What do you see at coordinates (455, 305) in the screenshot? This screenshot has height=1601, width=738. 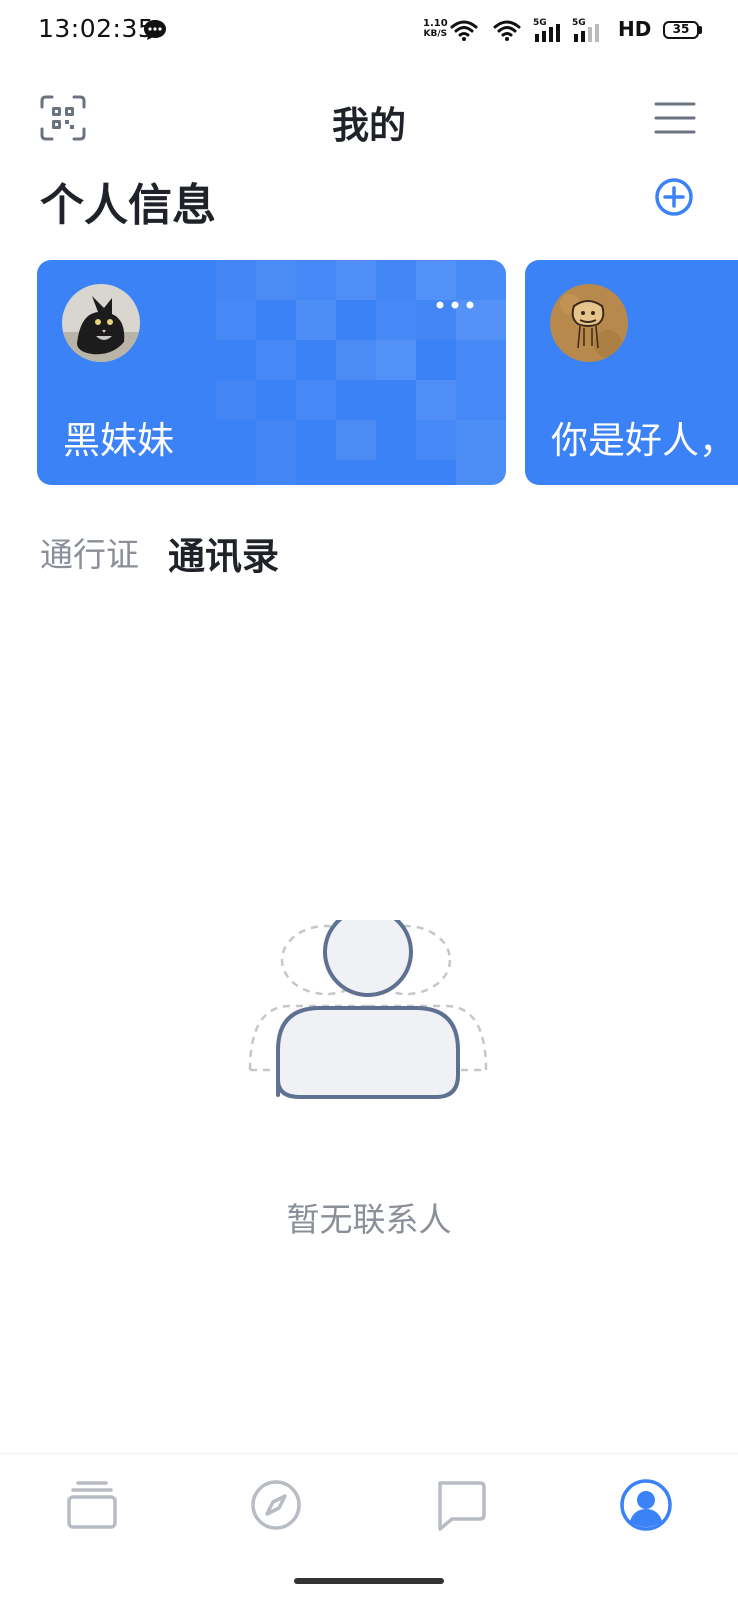 I see `more-icon` at bounding box center [455, 305].